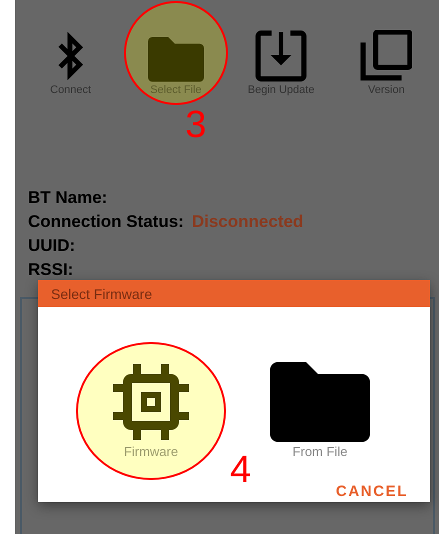  I want to click on info-label: Connection Status:, so click(106, 222).